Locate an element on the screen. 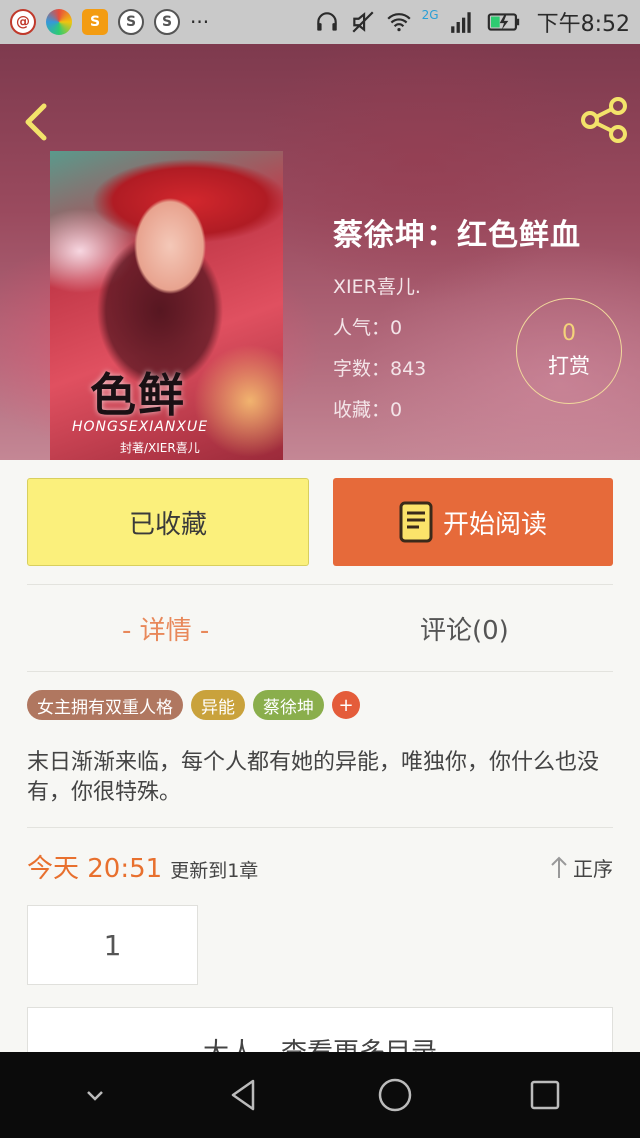 The width and height of the screenshot is (640, 1138). hide-keyboard-icon is located at coordinates (95, 1095).